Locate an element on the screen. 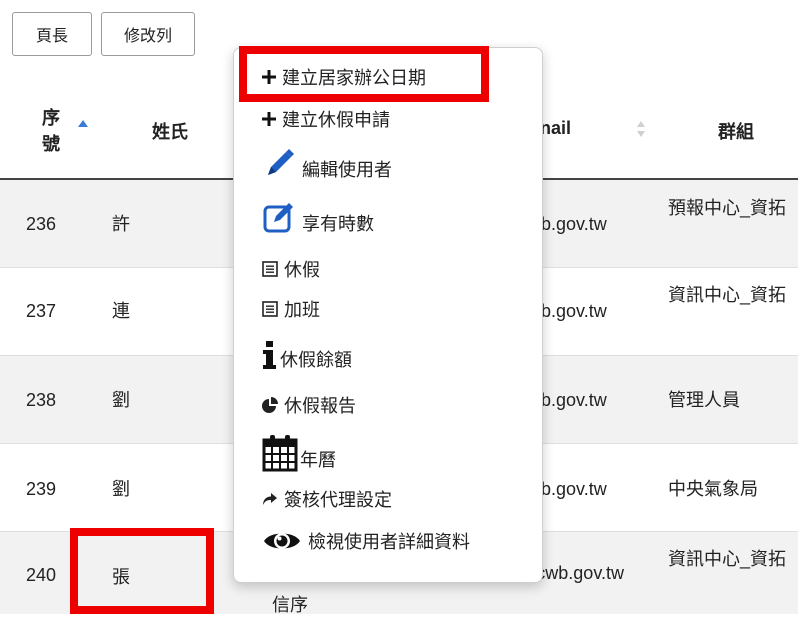  menu-item-label: 休假報告 is located at coordinates (320, 406).